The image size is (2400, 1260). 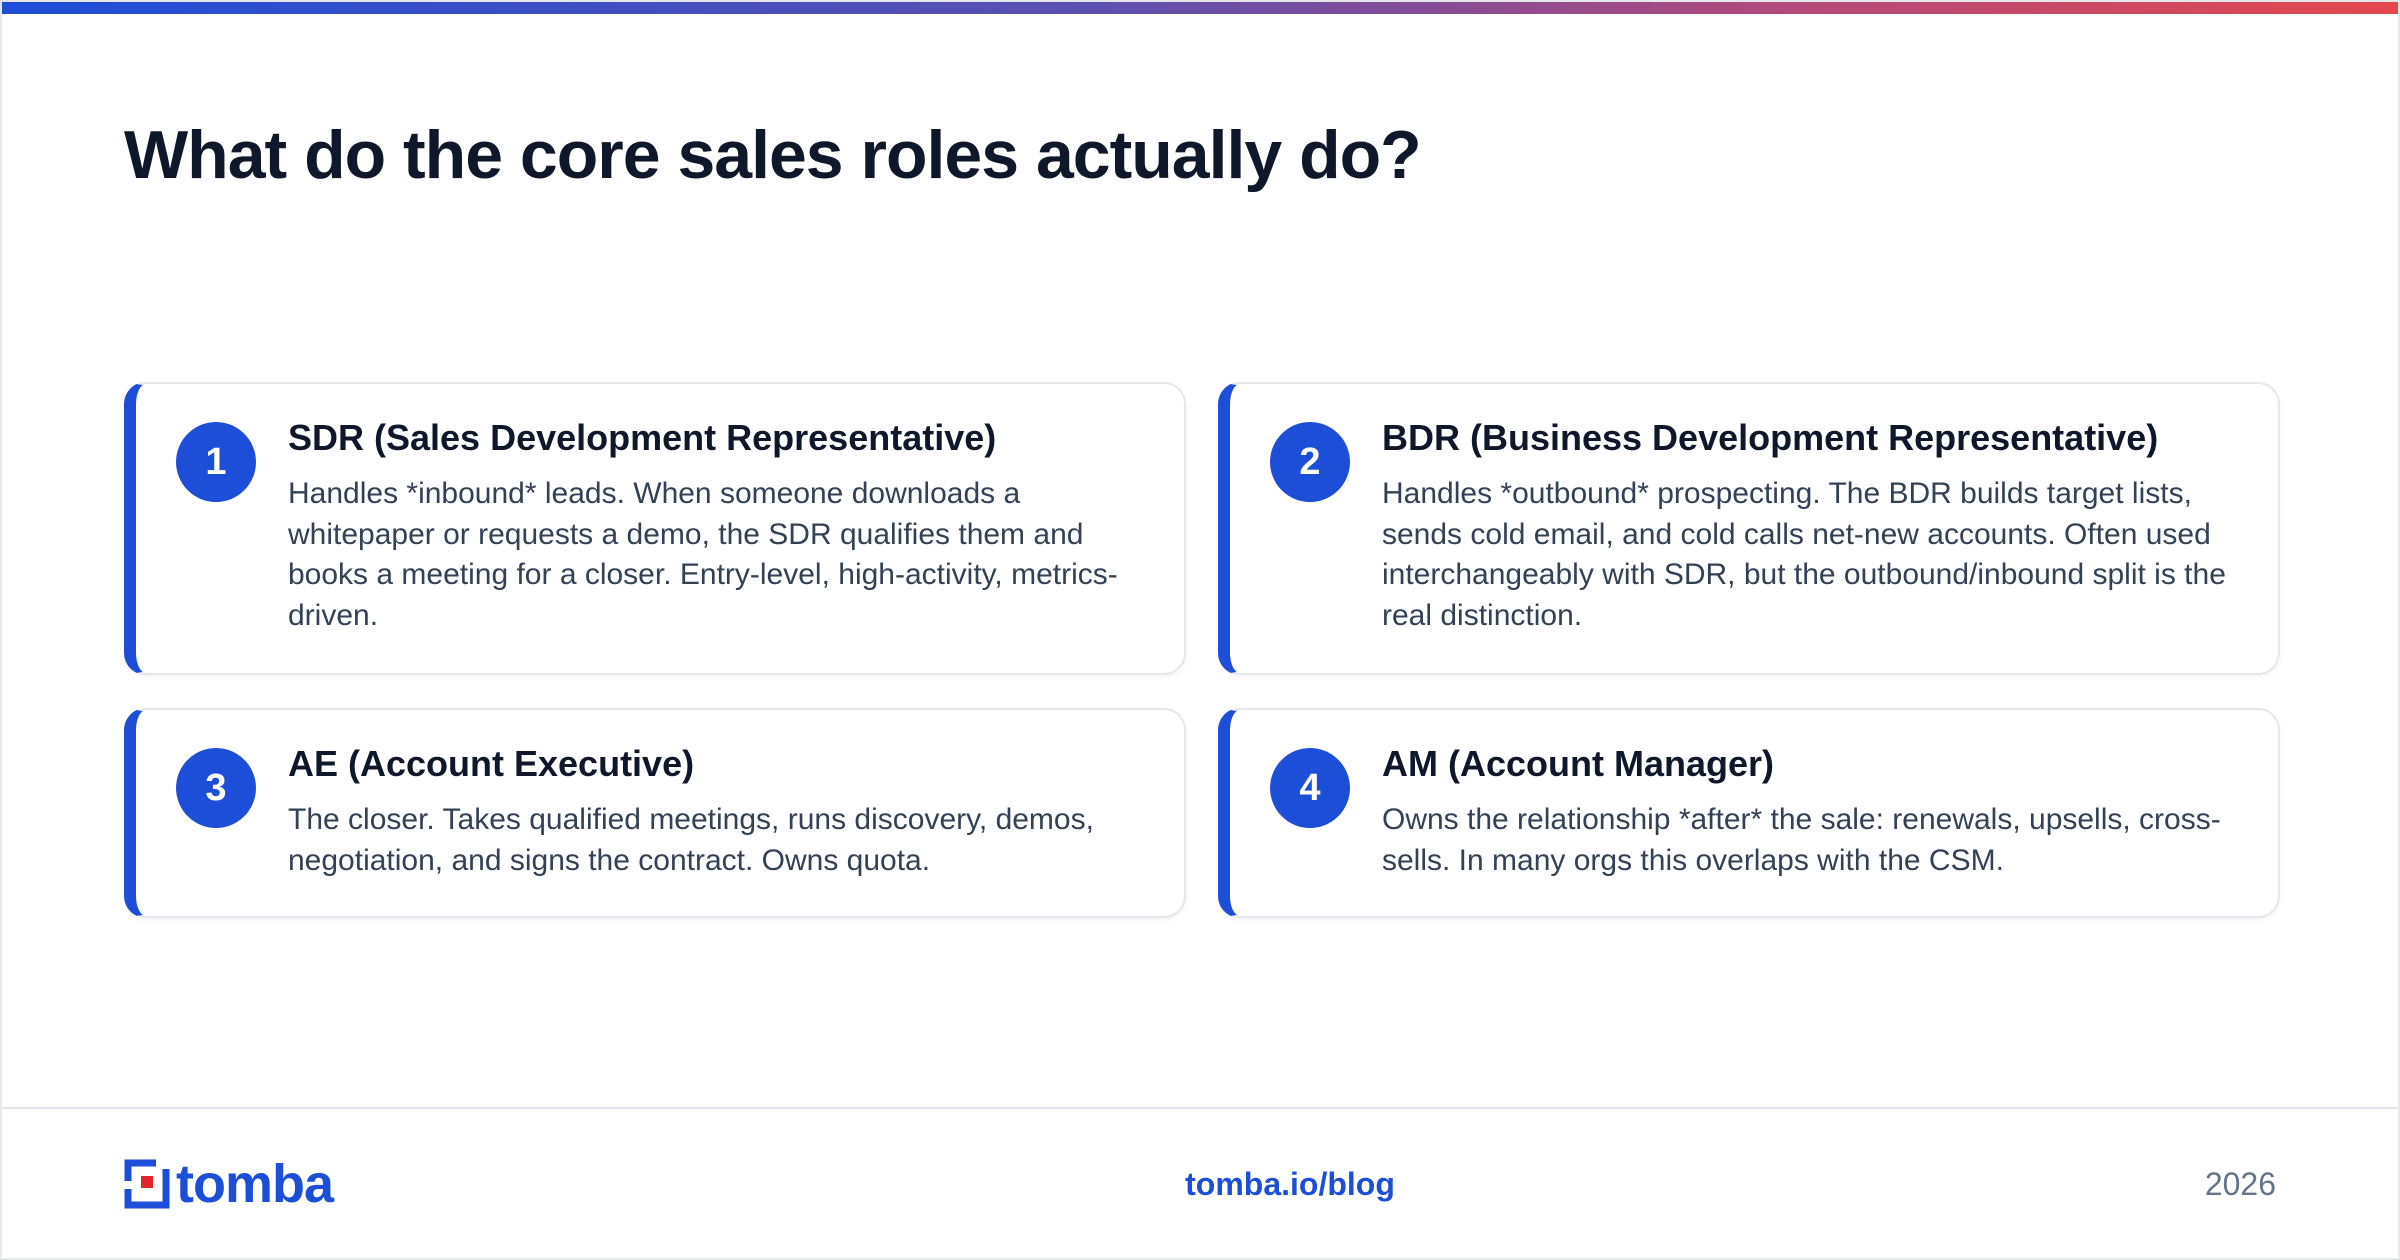 What do you see at coordinates (491, 763) in the screenshot?
I see `role-title: AE (Account Executive)` at bounding box center [491, 763].